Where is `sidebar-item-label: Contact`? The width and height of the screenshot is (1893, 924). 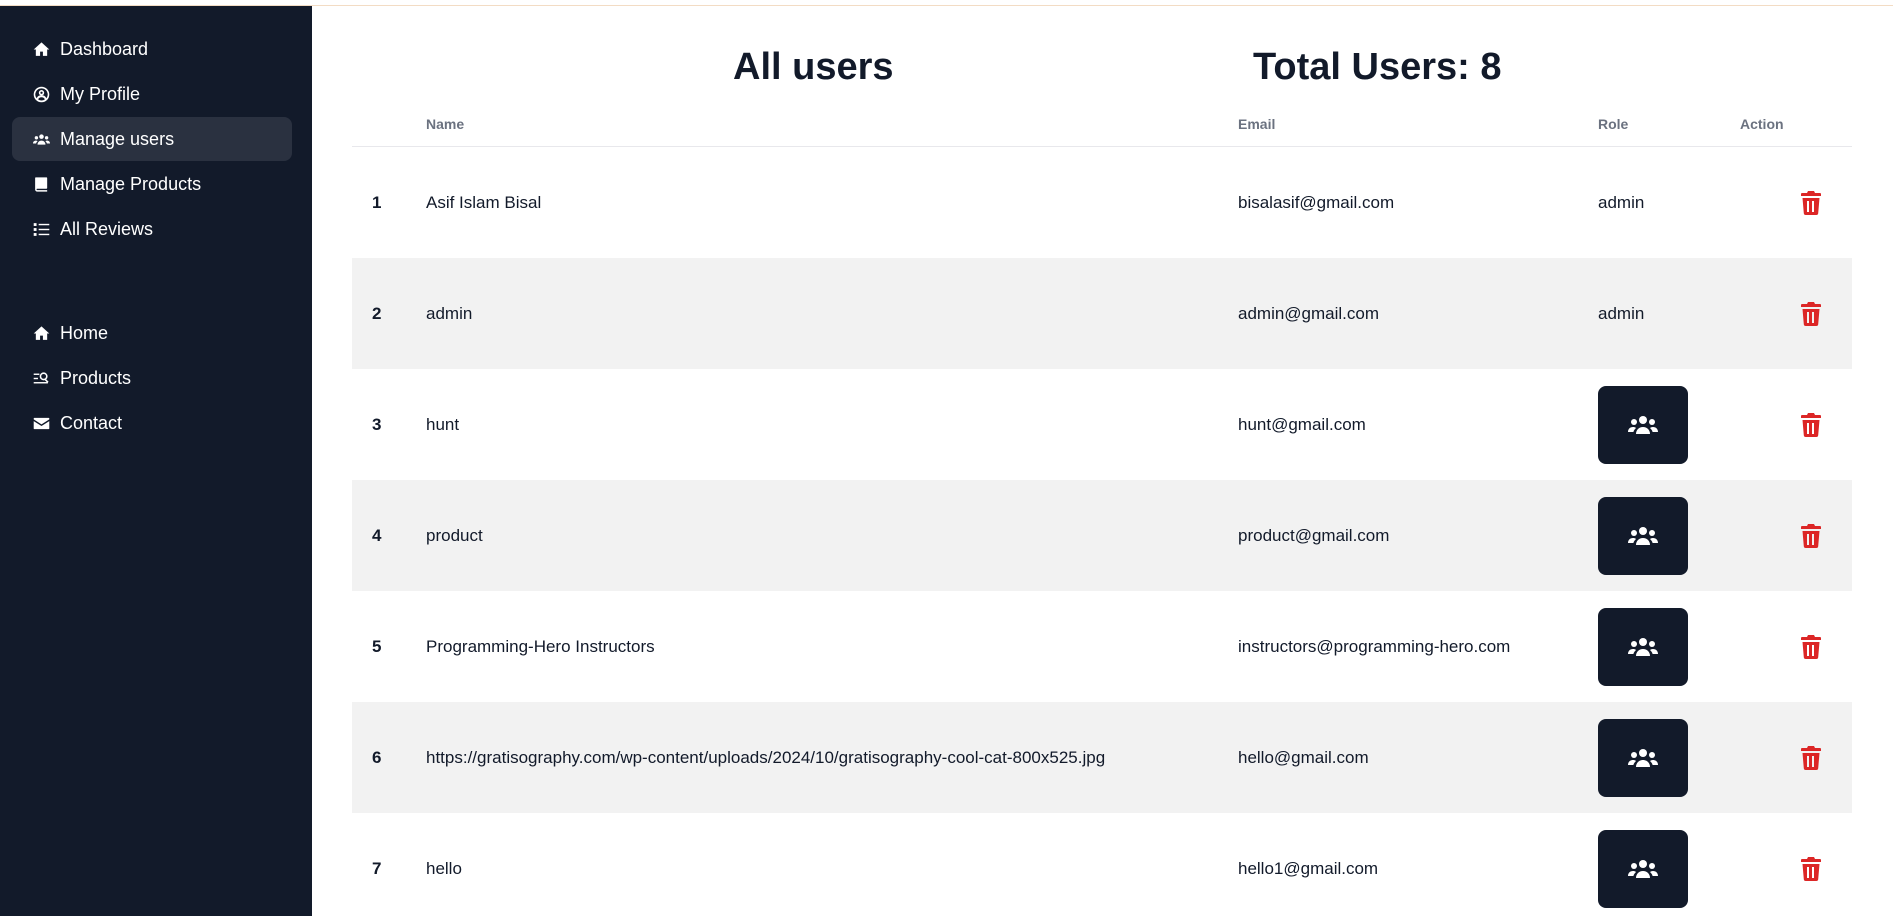
sidebar-item-label: Contact is located at coordinates (91, 422).